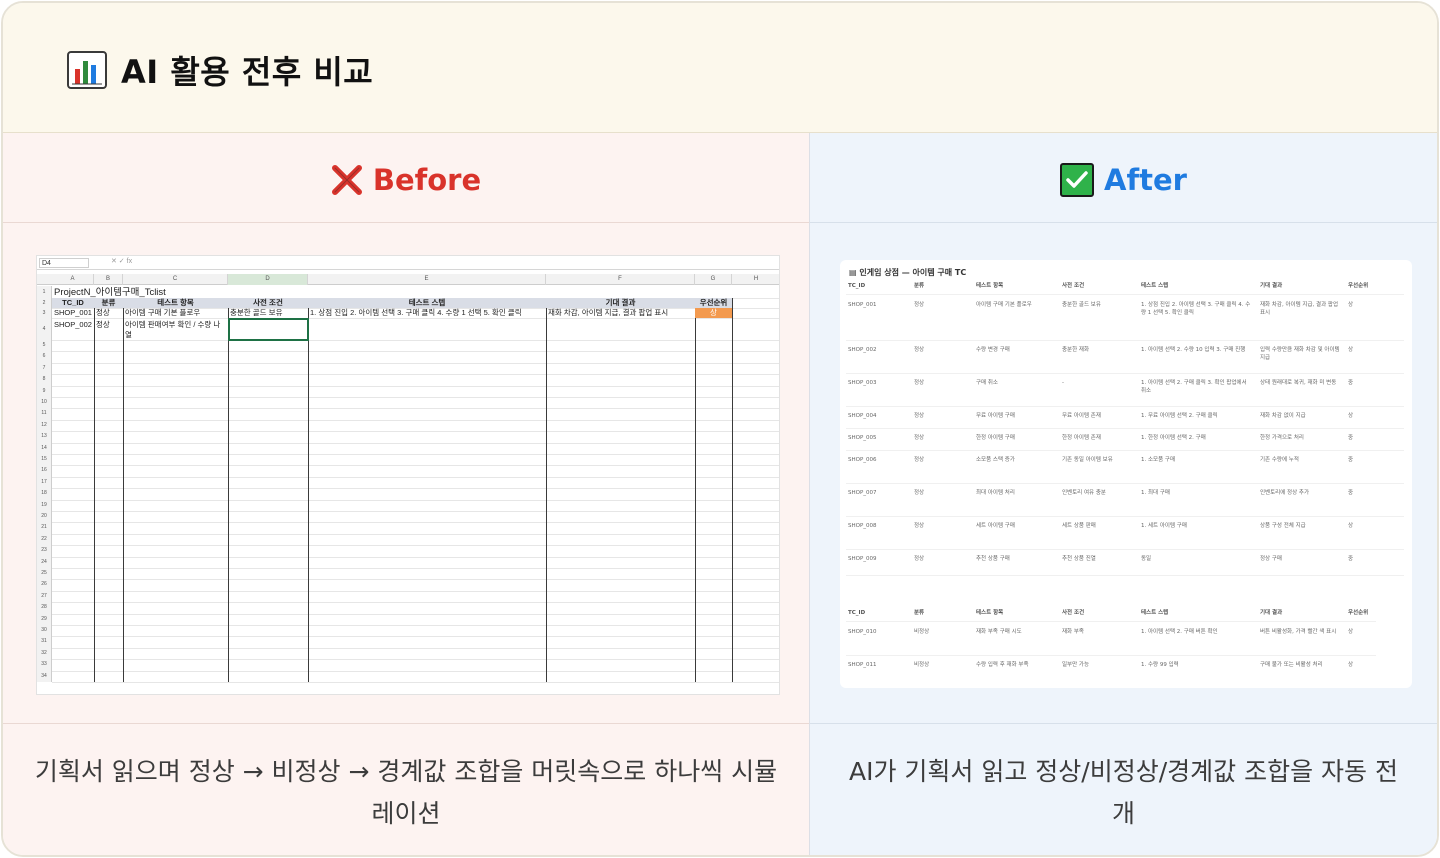 This screenshot has height=858, width=1440. Describe the element at coordinates (44, 380) in the screenshot. I see `row-number: 8` at that location.